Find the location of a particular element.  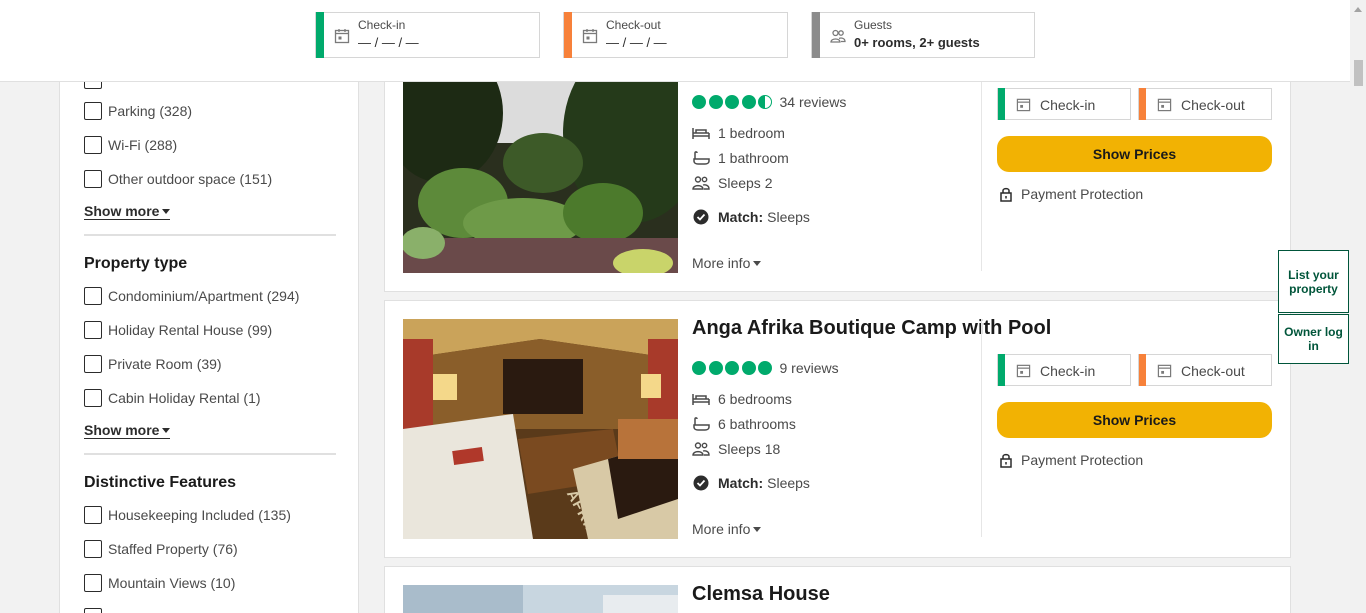

rating-dot-half is located at coordinates (765, 102).